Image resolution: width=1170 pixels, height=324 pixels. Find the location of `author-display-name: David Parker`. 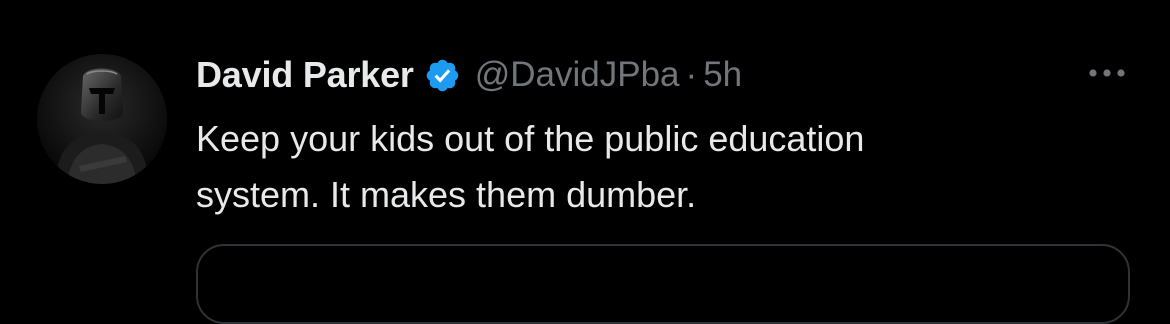

author-display-name: David Parker is located at coordinates (305, 75).